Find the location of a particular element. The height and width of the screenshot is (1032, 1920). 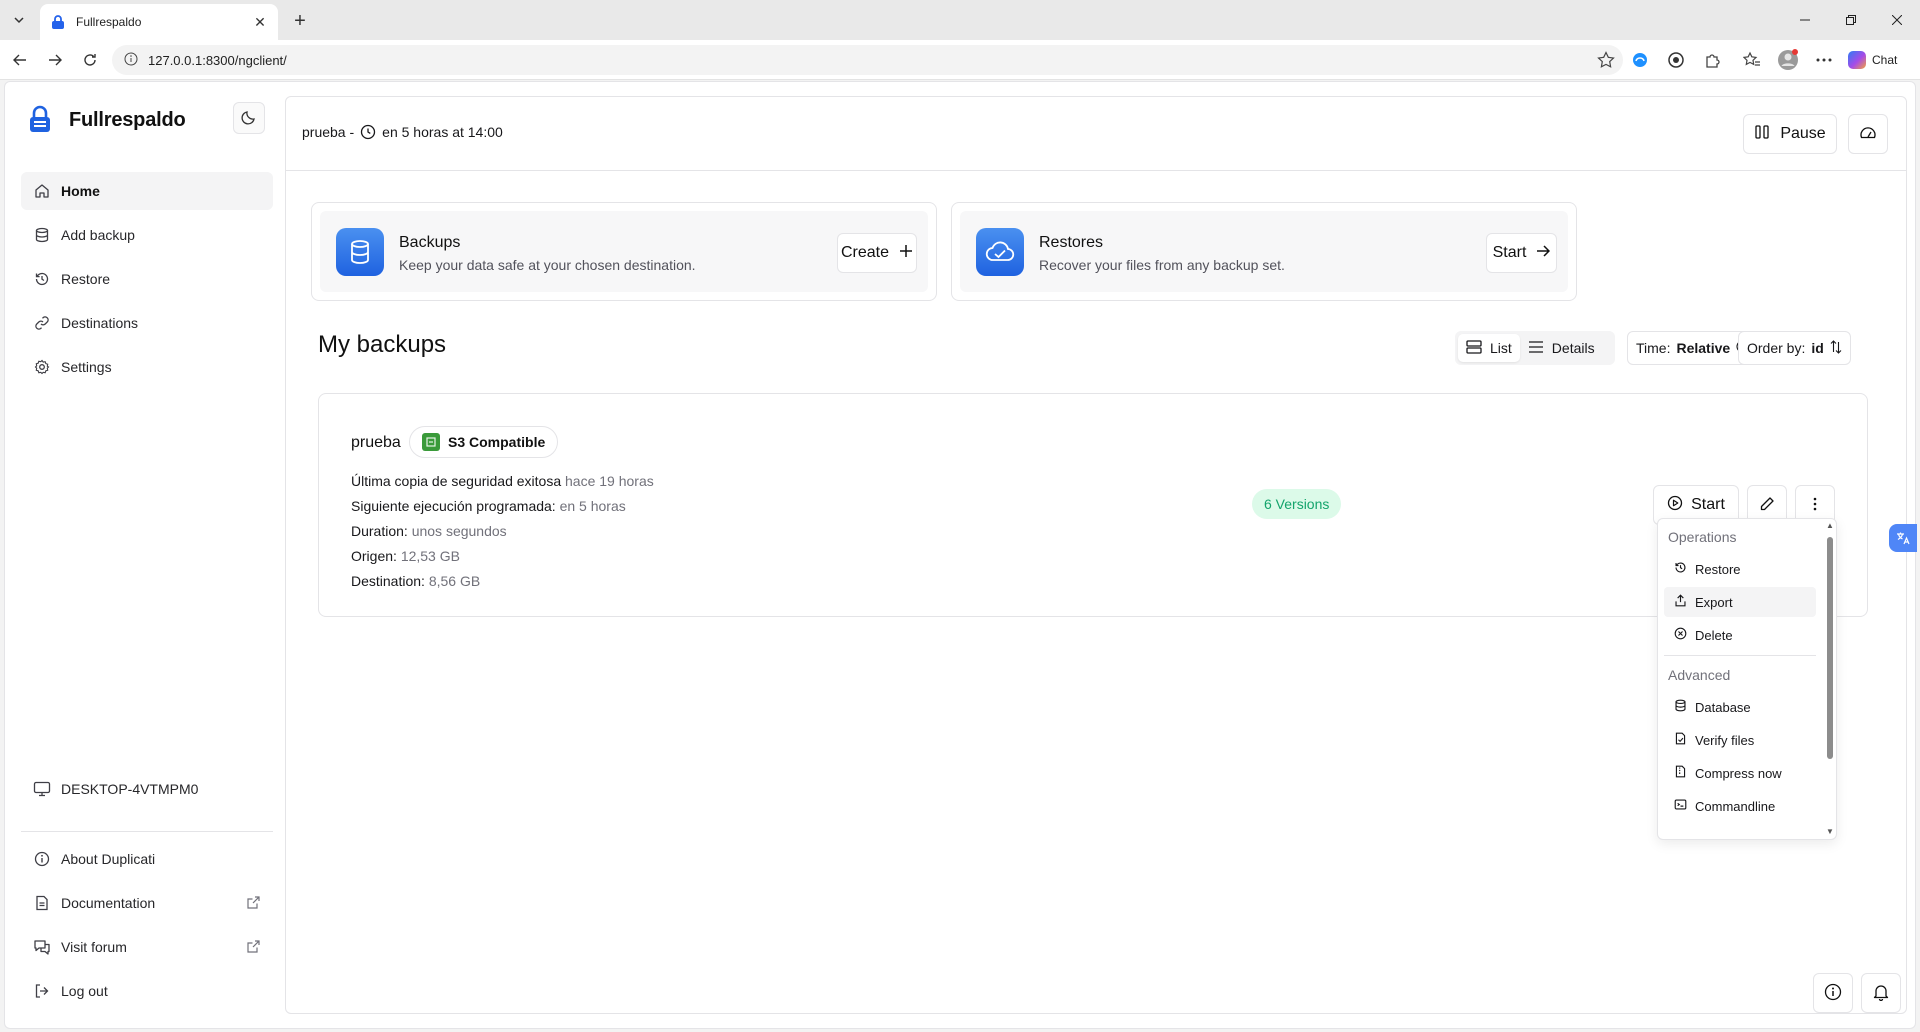

sort-arrows-icon is located at coordinates (1836, 348).